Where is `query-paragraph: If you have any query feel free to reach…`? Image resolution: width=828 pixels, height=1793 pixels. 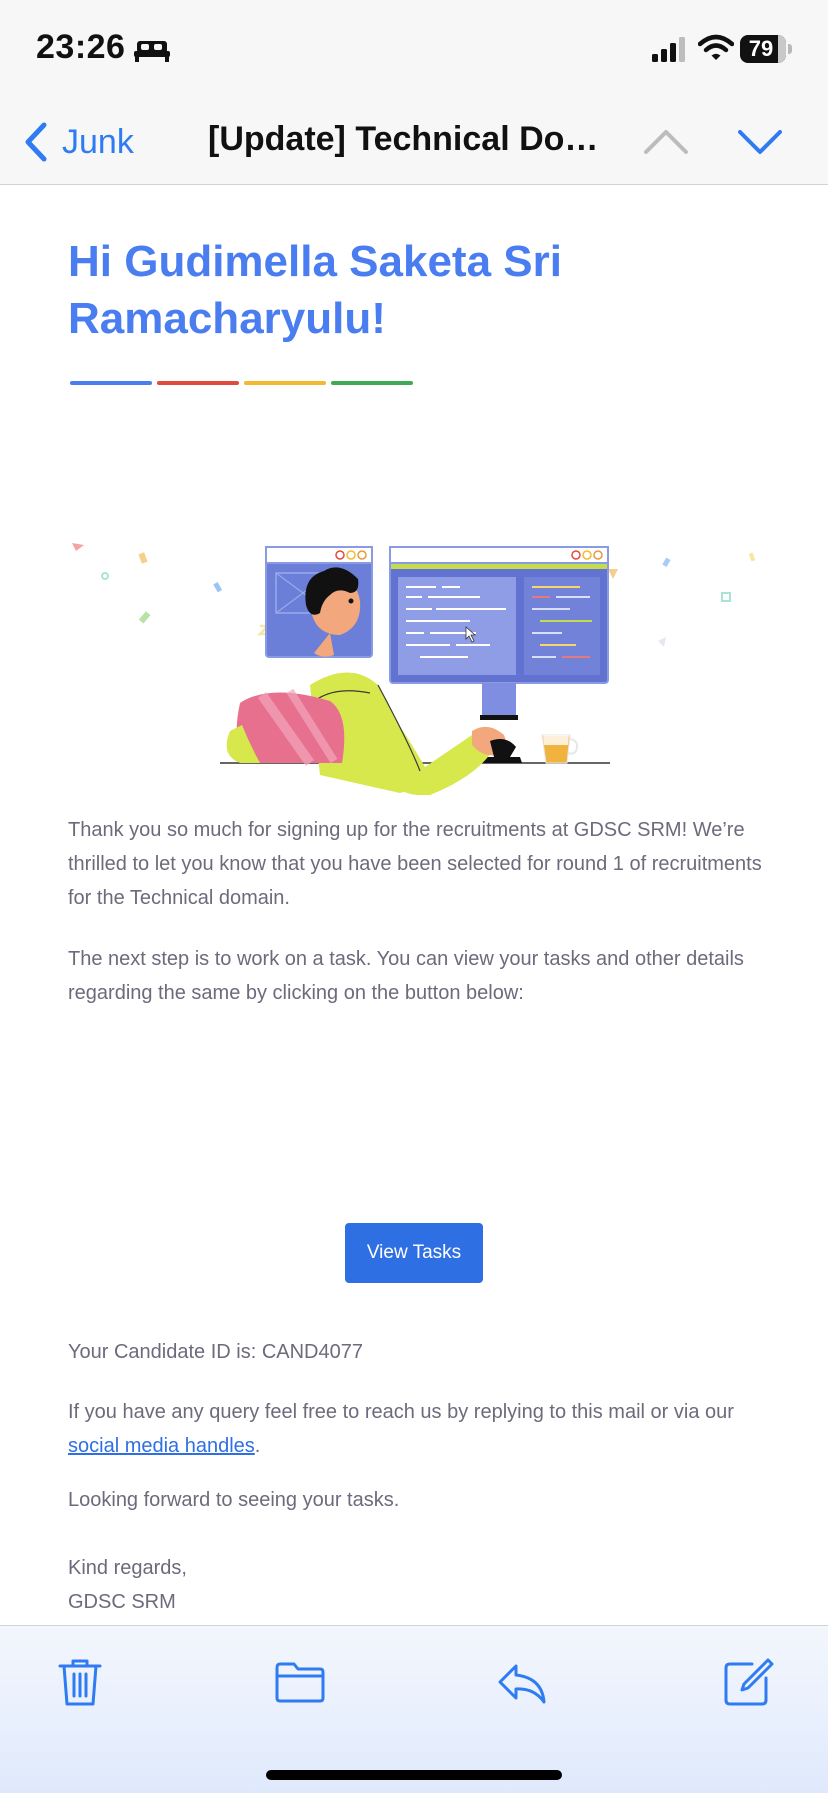
query-paragraph: If you have any query feel free to reach… is located at coordinates (418, 1429).